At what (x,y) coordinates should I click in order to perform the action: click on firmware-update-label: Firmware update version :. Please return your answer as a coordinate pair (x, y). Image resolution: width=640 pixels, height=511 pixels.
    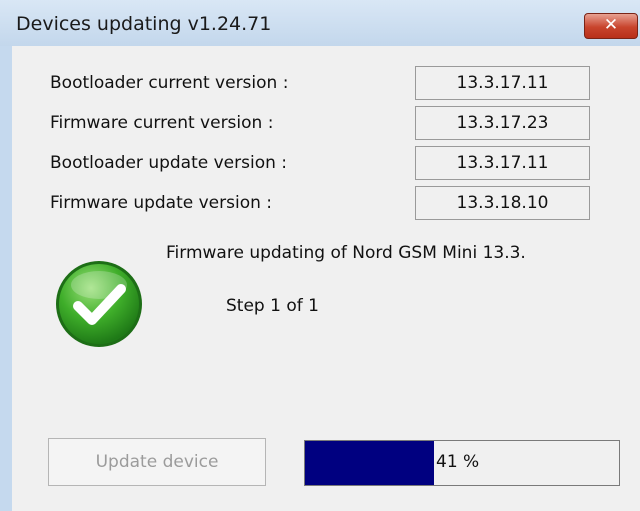
    Looking at the image, I should click on (161, 203).